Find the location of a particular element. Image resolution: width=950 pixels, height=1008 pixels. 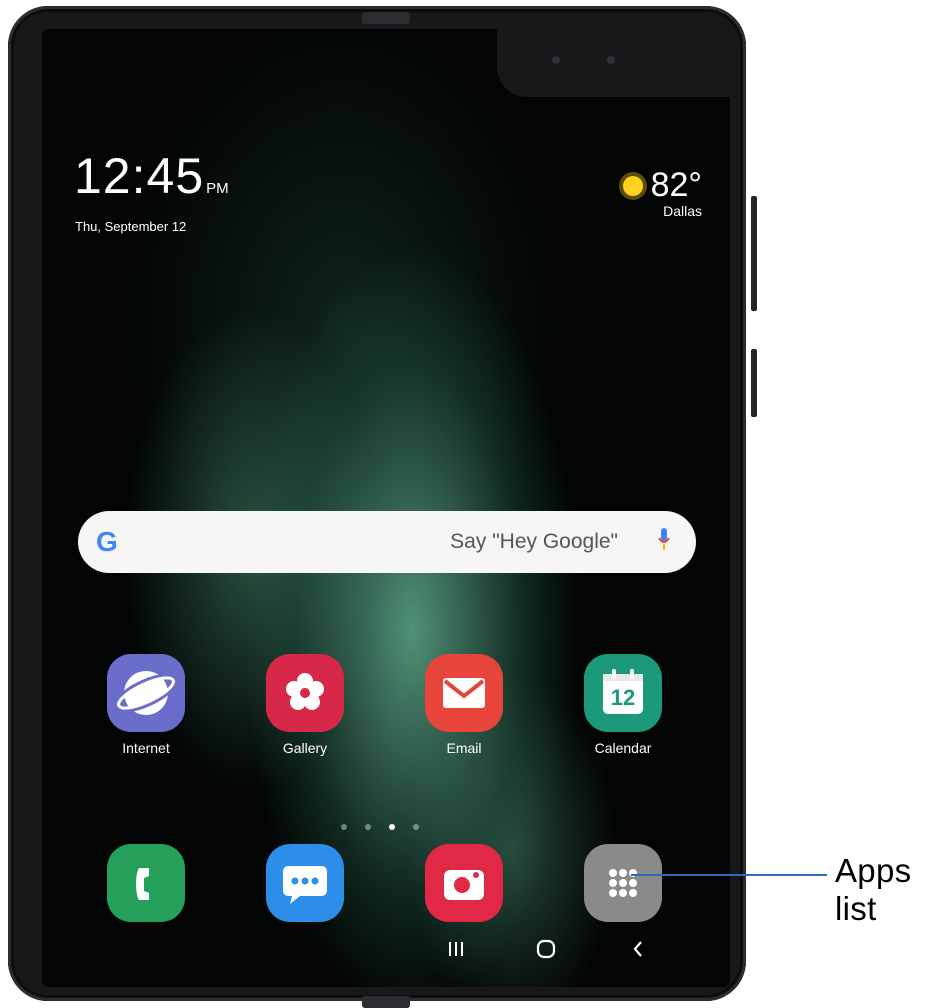

camera-icon is located at coordinates (464, 883).